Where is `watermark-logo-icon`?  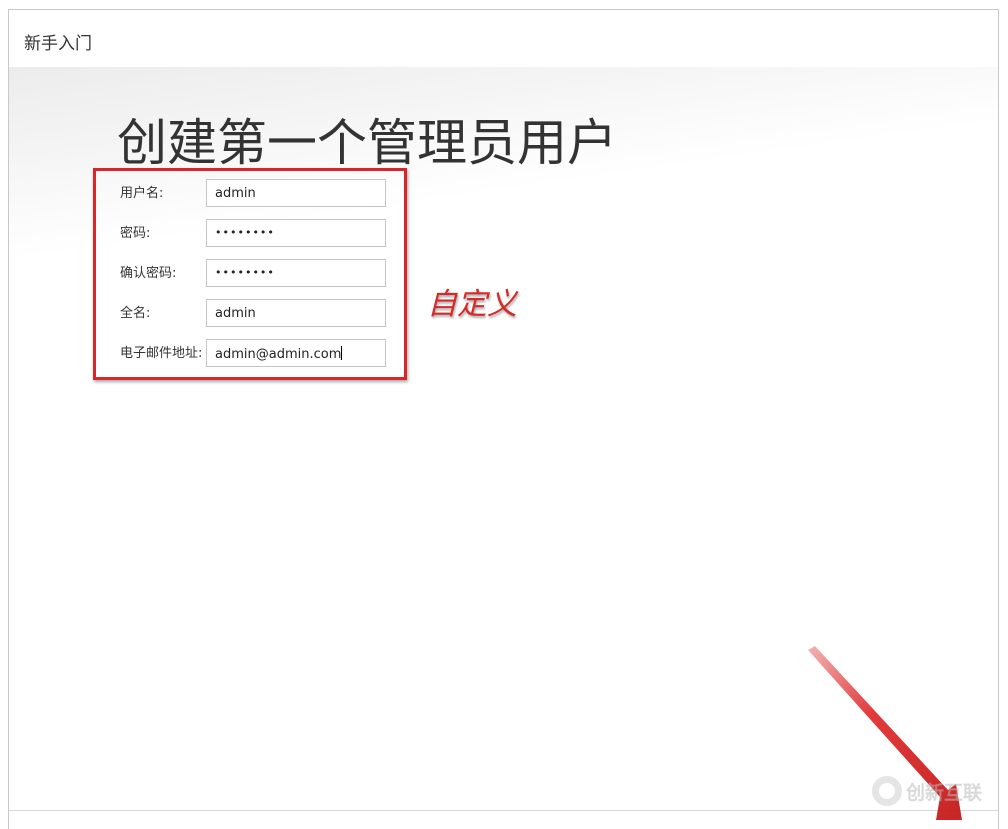 watermark-logo-icon is located at coordinates (887, 791).